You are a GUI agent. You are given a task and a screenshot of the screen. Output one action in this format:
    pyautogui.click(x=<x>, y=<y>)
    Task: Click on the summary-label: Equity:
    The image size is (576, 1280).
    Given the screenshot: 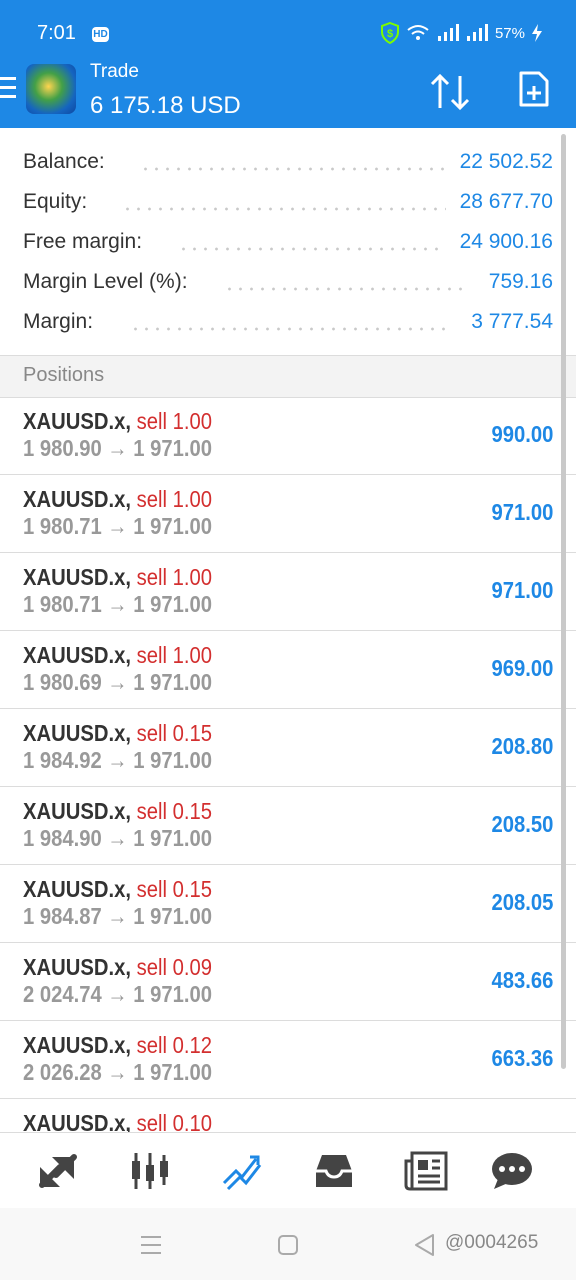 What is the action you would take?
    pyautogui.click(x=55, y=202)
    